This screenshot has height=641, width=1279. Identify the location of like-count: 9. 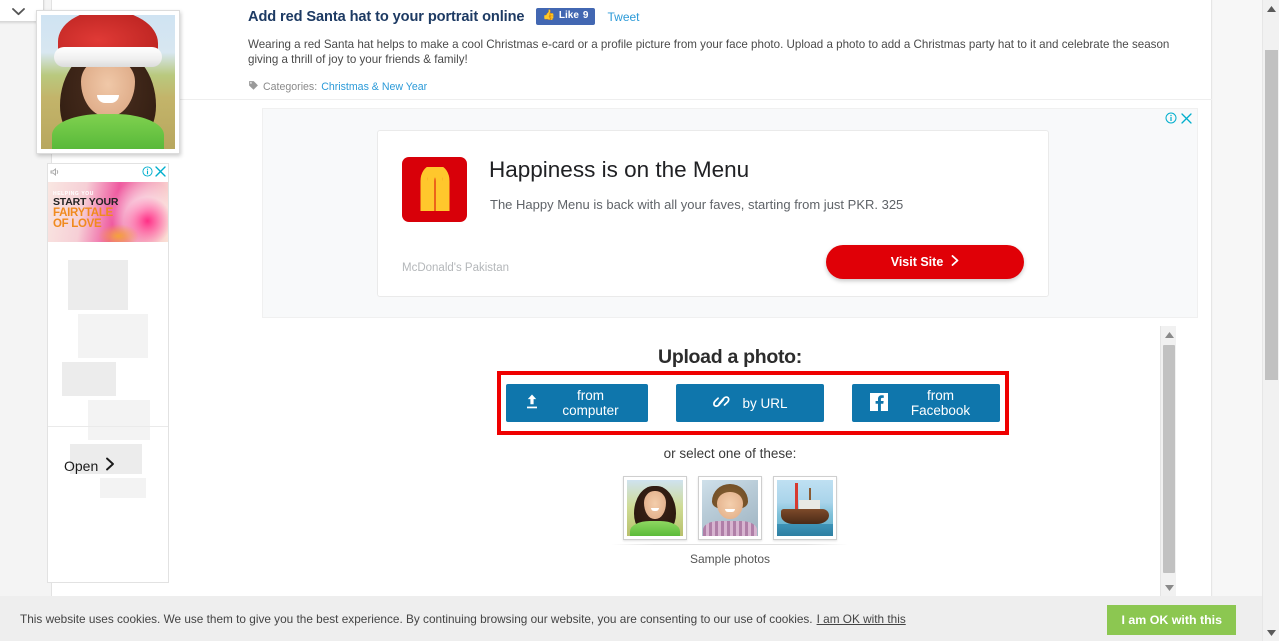
(585, 15).